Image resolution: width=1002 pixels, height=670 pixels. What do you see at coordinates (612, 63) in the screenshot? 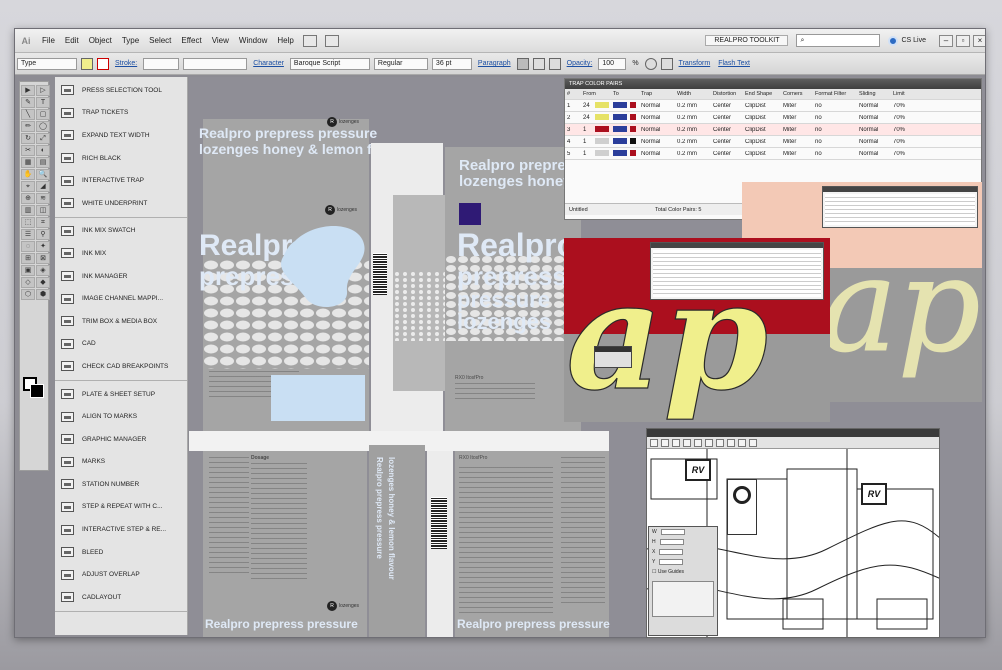
I see `opacity-input: 100` at bounding box center [612, 63].